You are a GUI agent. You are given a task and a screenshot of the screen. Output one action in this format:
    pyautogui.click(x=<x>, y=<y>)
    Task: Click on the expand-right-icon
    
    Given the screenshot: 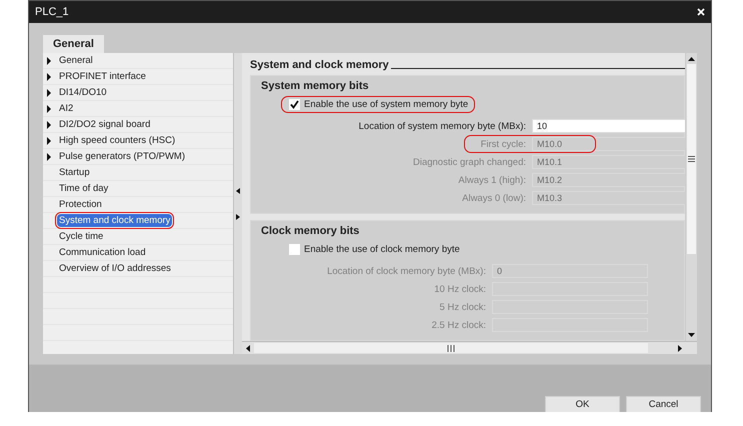 What is the action you would take?
    pyautogui.click(x=238, y=217)
    